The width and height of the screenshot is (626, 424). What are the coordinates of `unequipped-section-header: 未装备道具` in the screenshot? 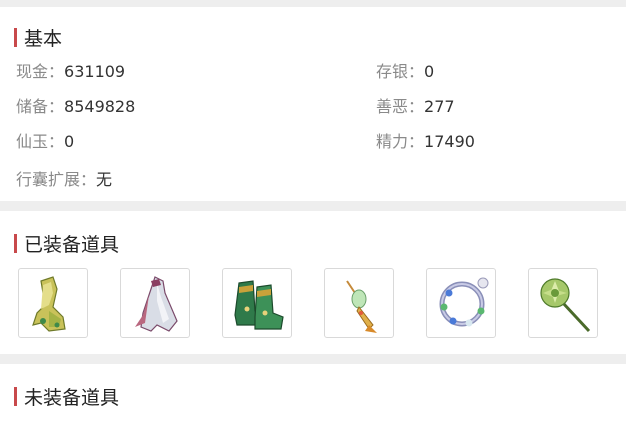 It's located at (66, 396).